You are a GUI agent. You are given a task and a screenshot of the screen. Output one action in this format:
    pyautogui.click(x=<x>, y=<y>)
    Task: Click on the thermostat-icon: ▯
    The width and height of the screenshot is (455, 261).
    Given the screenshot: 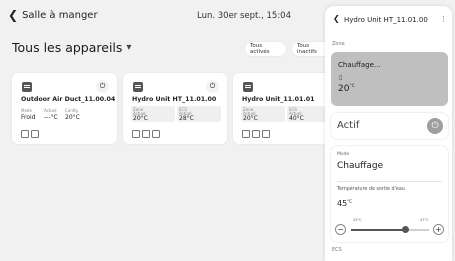 What is the action you would take?
    pyautogui.click(x=341, y=77)
    